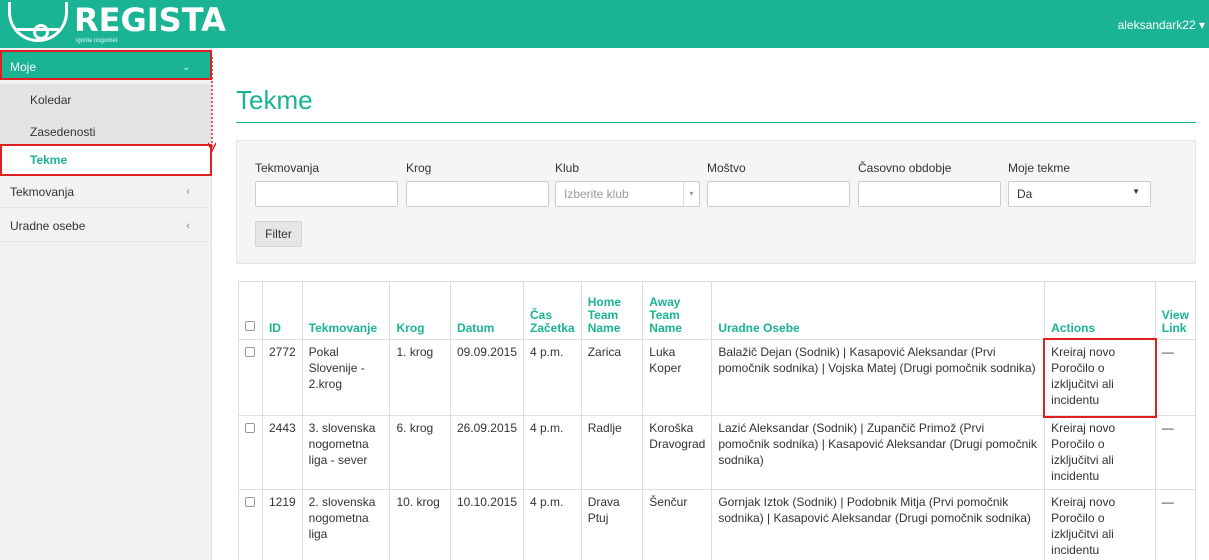 The height and width of the screenshot is (560, 1209). Describe the element at coordinates (51, 100) in the screenshot. I see `sidebar-item-label: Koledar` at that location.